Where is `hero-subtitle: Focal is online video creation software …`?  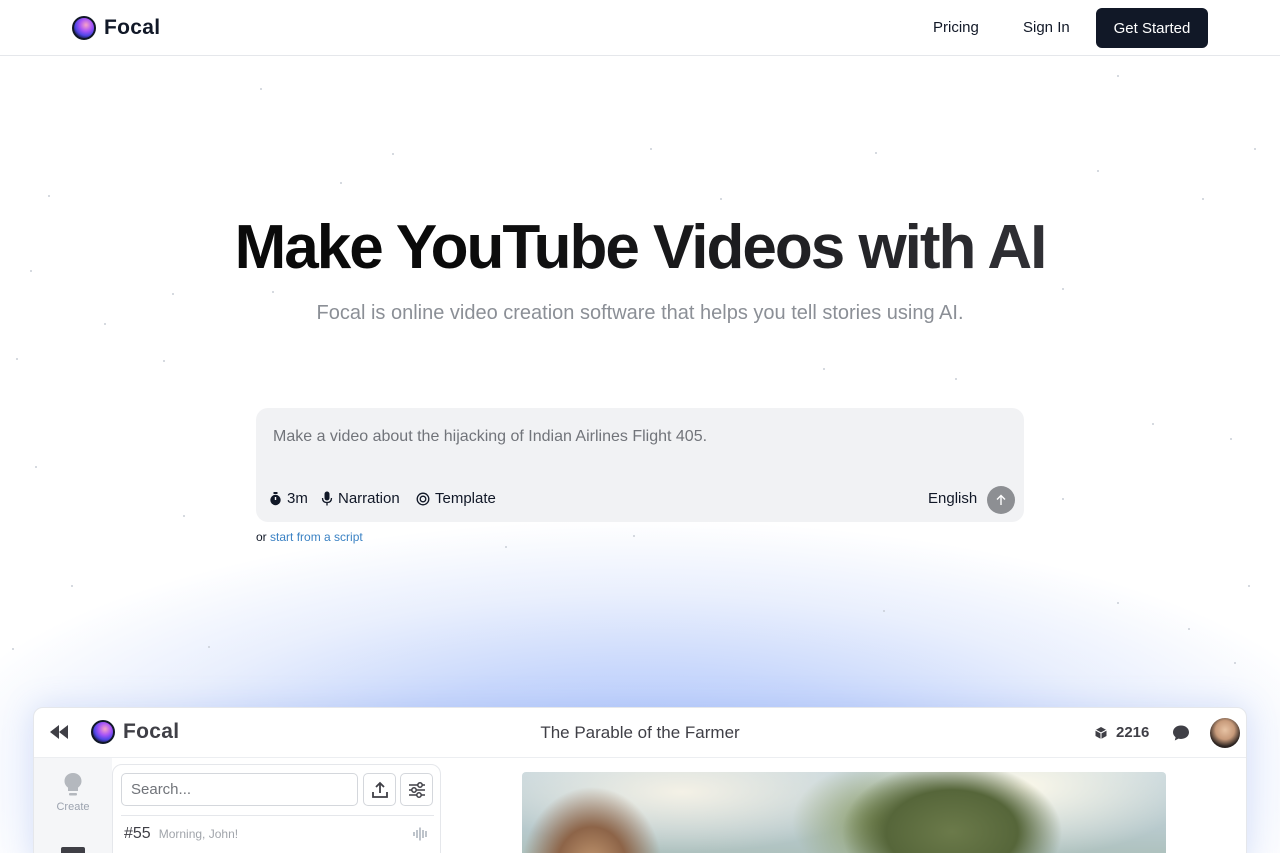 hero-subtitle: Focal is online video creation software … is located at coordinates (640, 313).